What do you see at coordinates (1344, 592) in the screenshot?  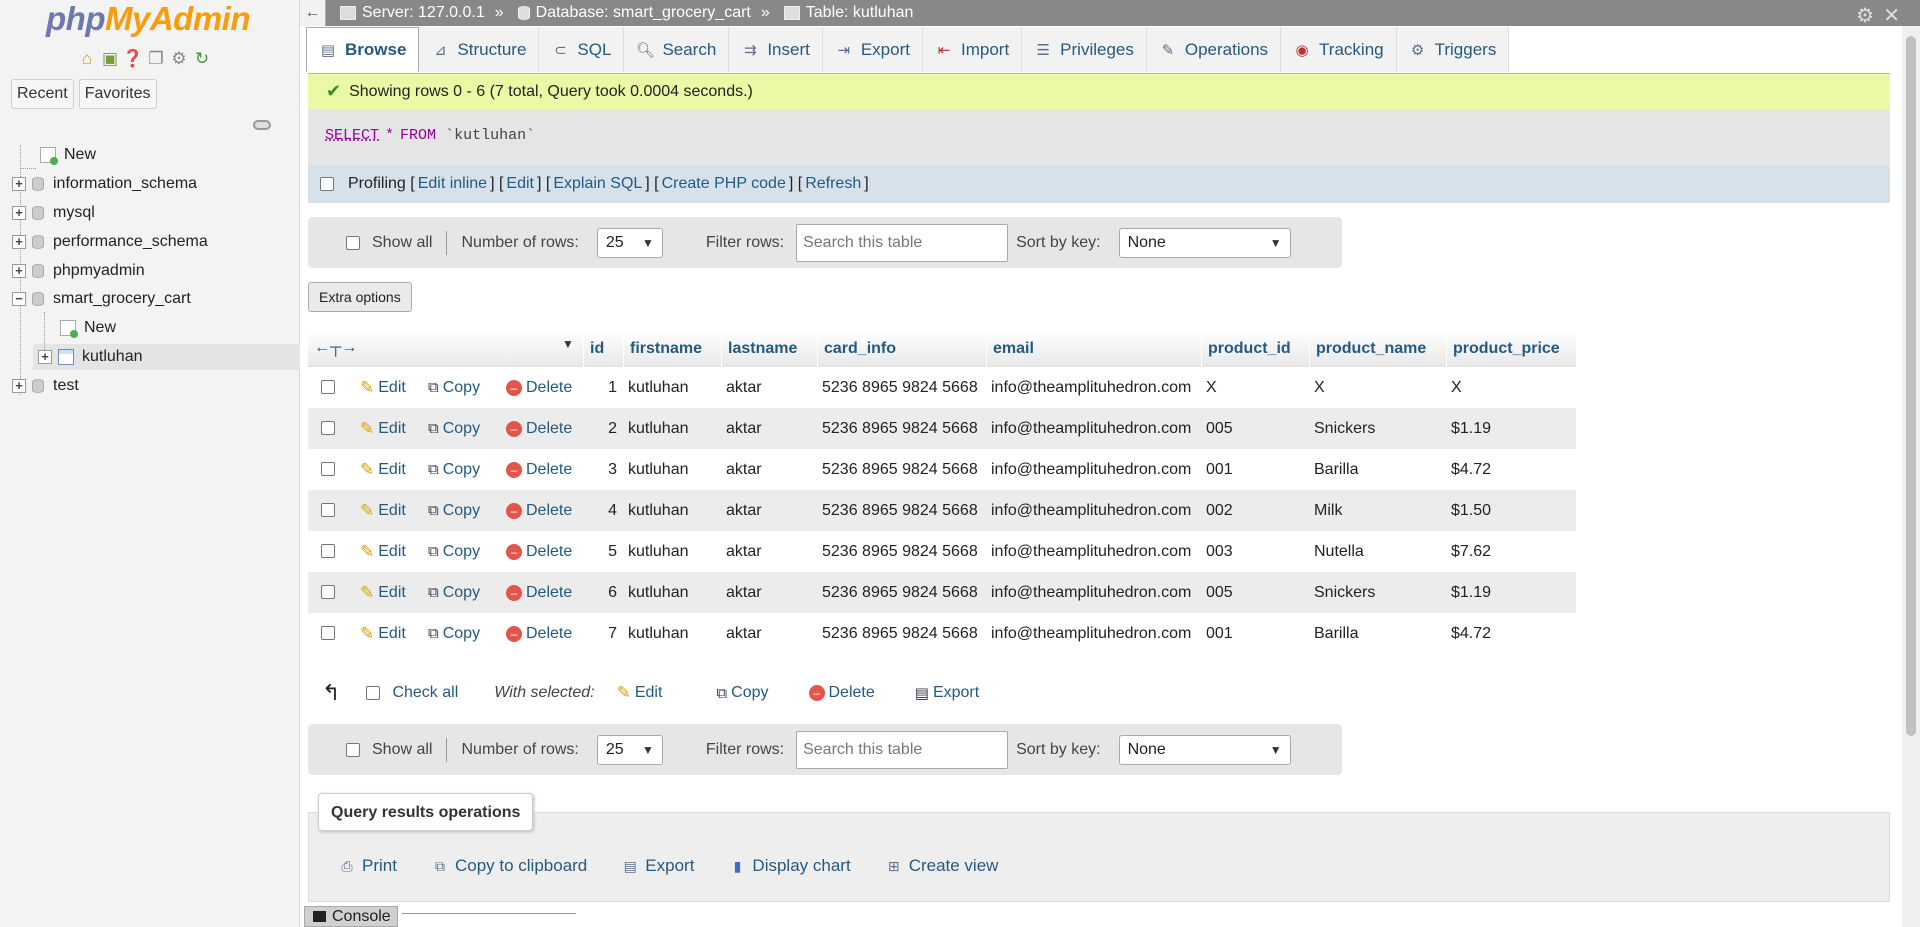 I see `cell-product-name: Snickers` at bounding box center [1344, 592].